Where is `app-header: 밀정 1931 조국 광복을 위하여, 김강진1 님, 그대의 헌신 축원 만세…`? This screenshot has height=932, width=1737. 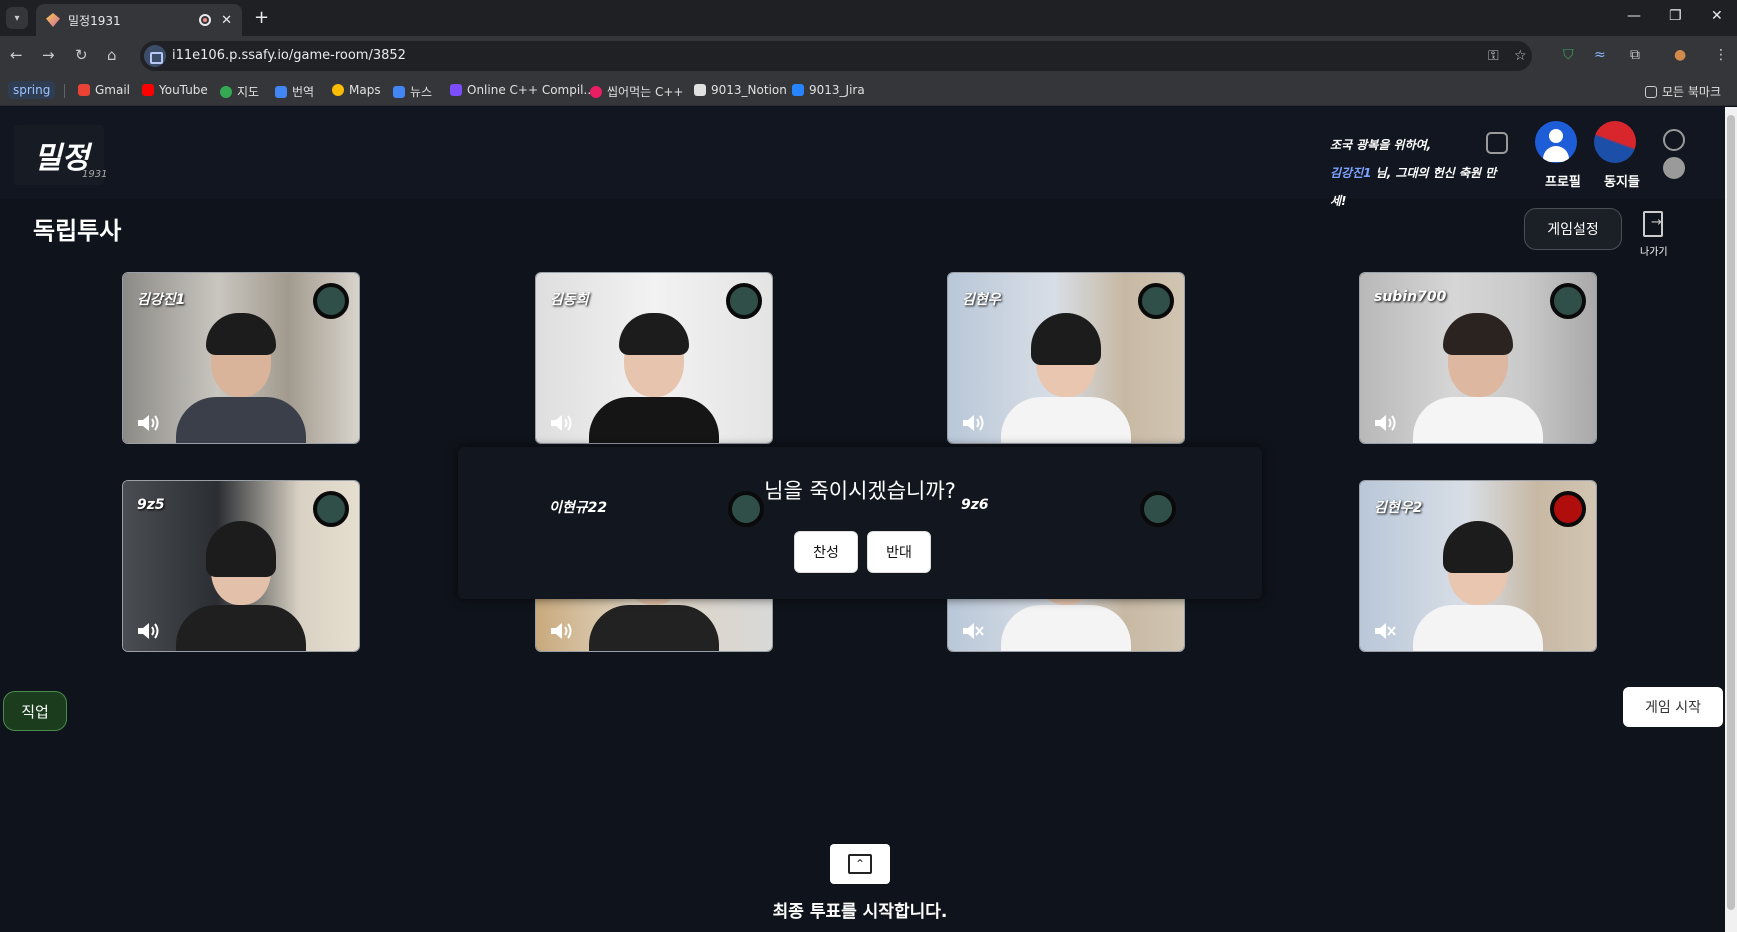
app-header: 밀정 1931 조국 광복을 위하여, 김강진1 님, 그대의 헌신 축원 만세… is located at coordinates (862, 157).